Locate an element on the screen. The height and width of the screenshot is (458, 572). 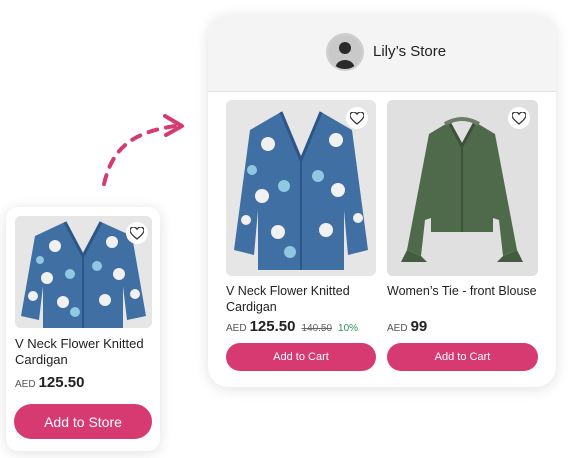
price-row: AED 125.50 is located at coordinates (49, 382).